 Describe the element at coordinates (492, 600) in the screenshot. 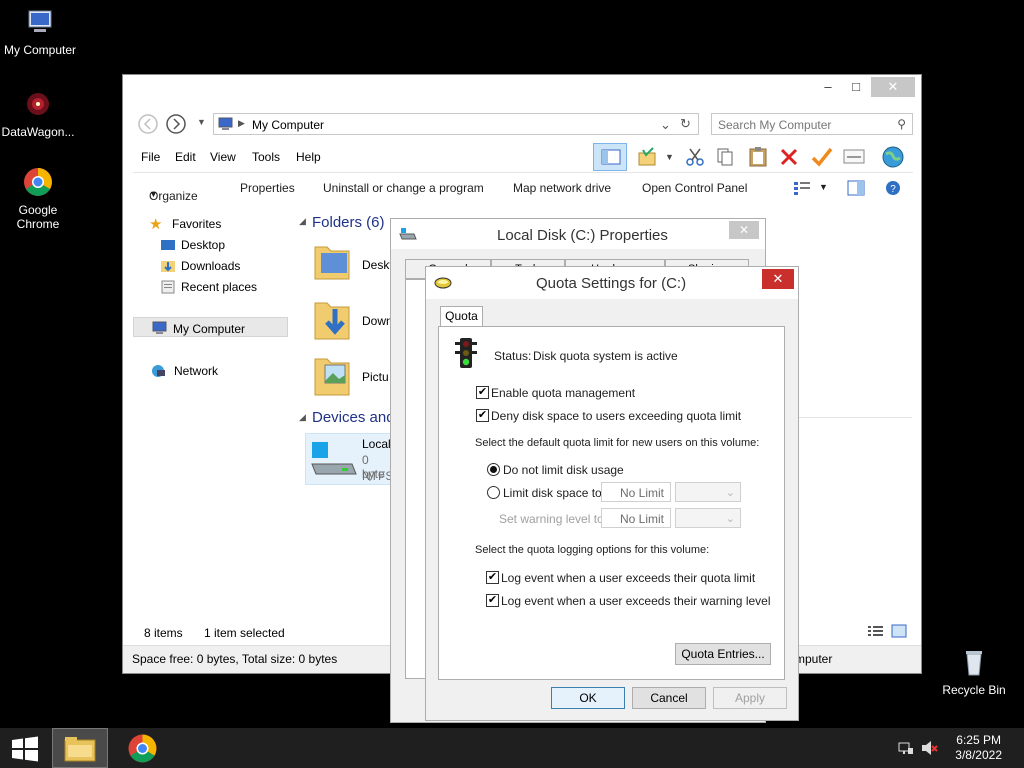

I see `log-warning-checkbox: ✔` at that location.